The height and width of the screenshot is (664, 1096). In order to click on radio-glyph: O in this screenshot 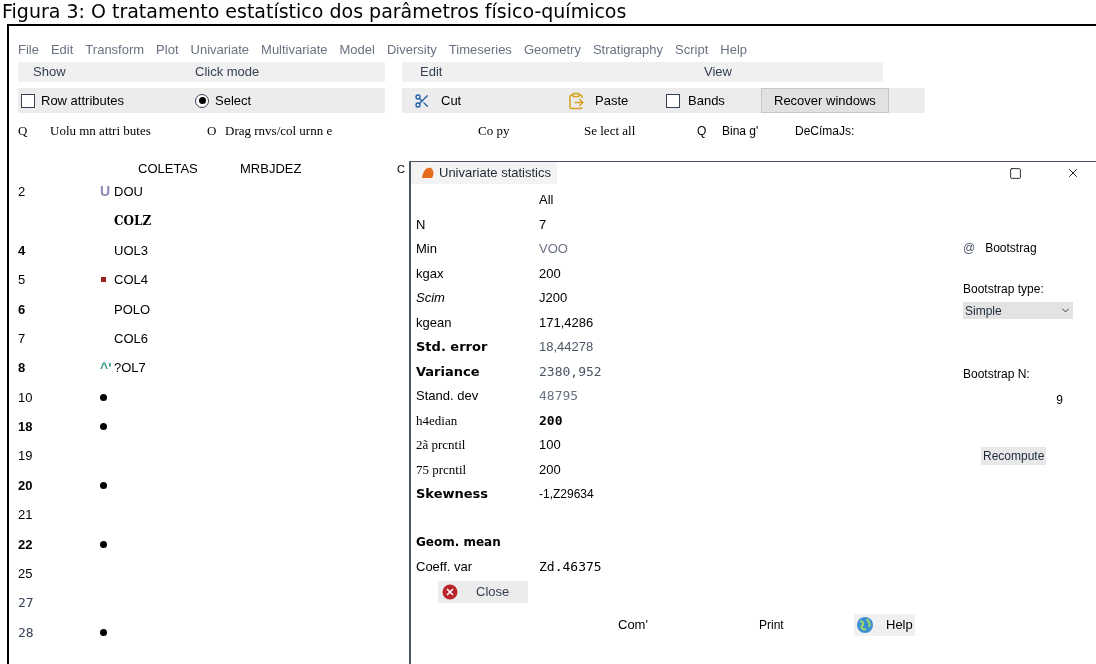, I will do `click(212, 131)`.